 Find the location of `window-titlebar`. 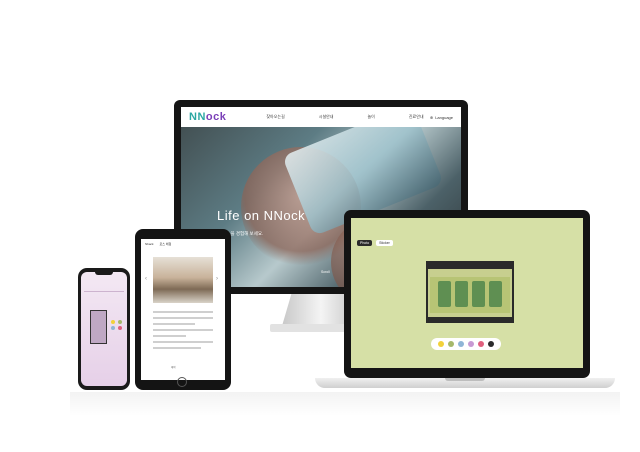

window-titlebar is located at coordinates (470, 266).